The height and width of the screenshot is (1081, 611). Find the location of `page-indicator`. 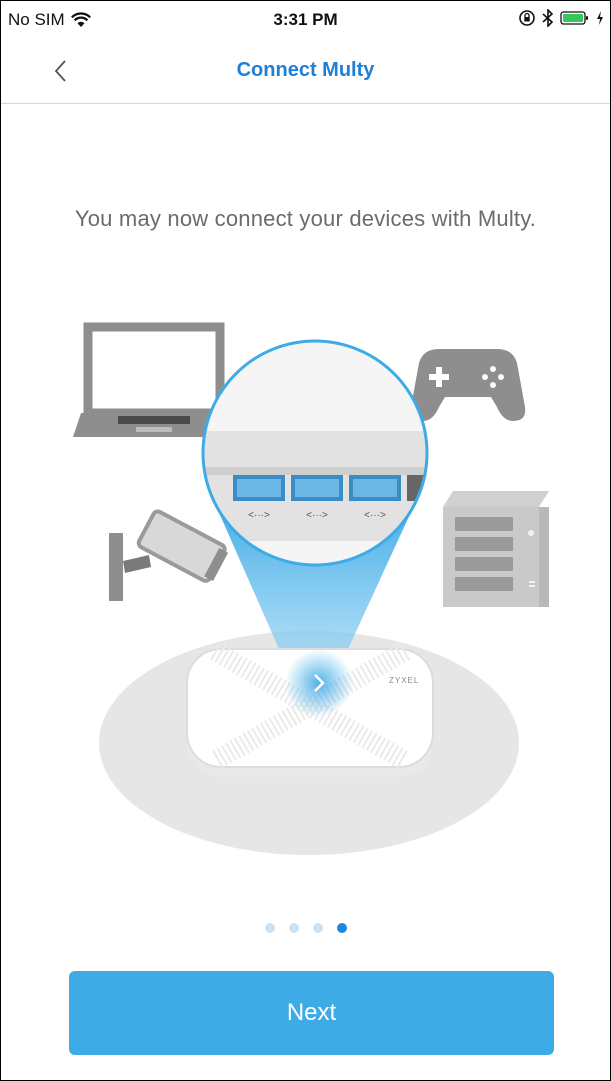

page-indicator is located at coordinates (305, 928).